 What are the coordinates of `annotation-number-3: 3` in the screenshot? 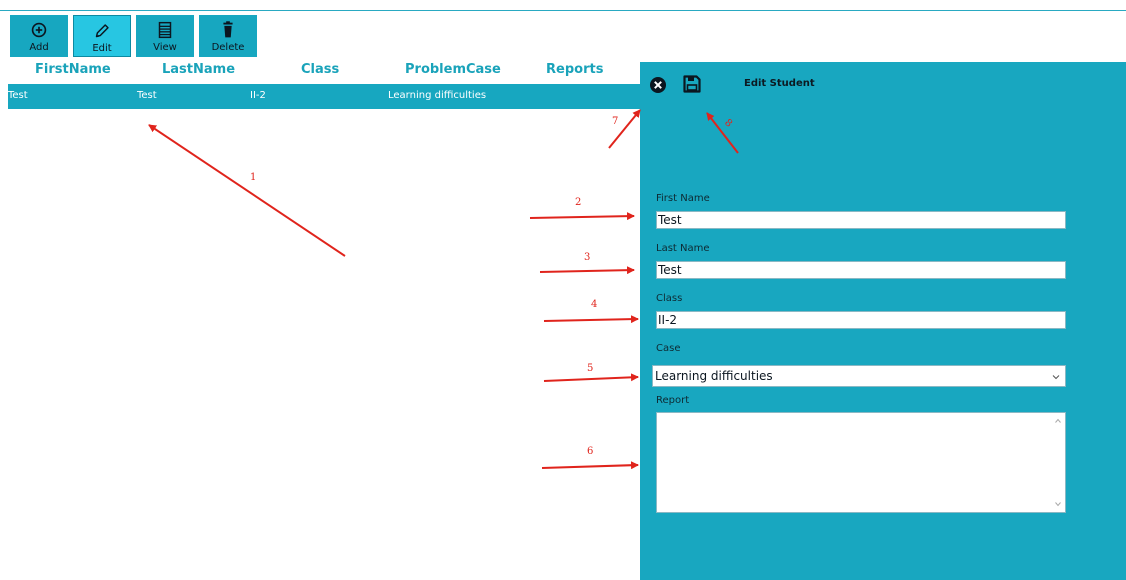 It's located at (587, 257).